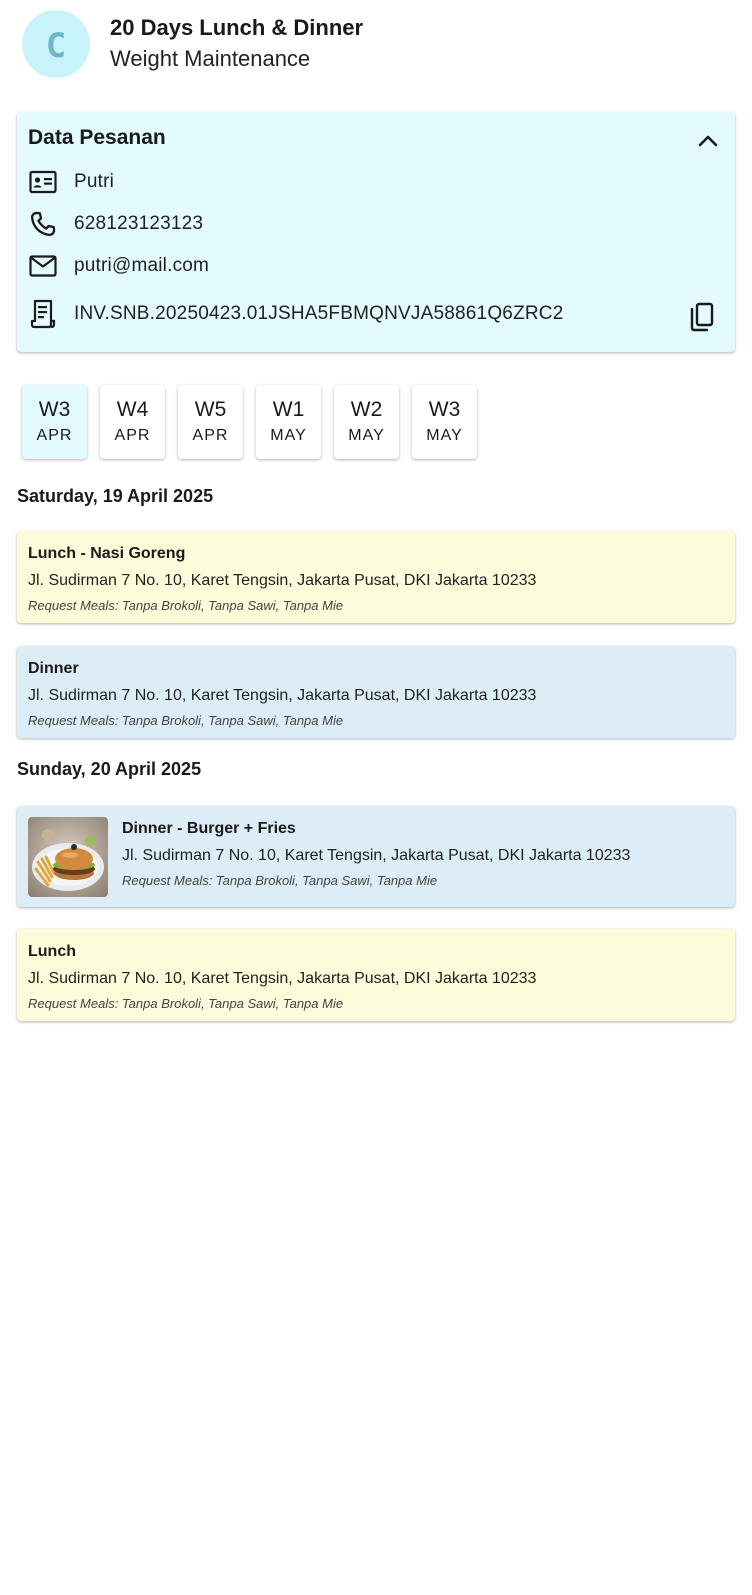 The image size is (752, 1595). I want to click on plan-title: 20 Days Lunch & Dinner, so click(237, 27).